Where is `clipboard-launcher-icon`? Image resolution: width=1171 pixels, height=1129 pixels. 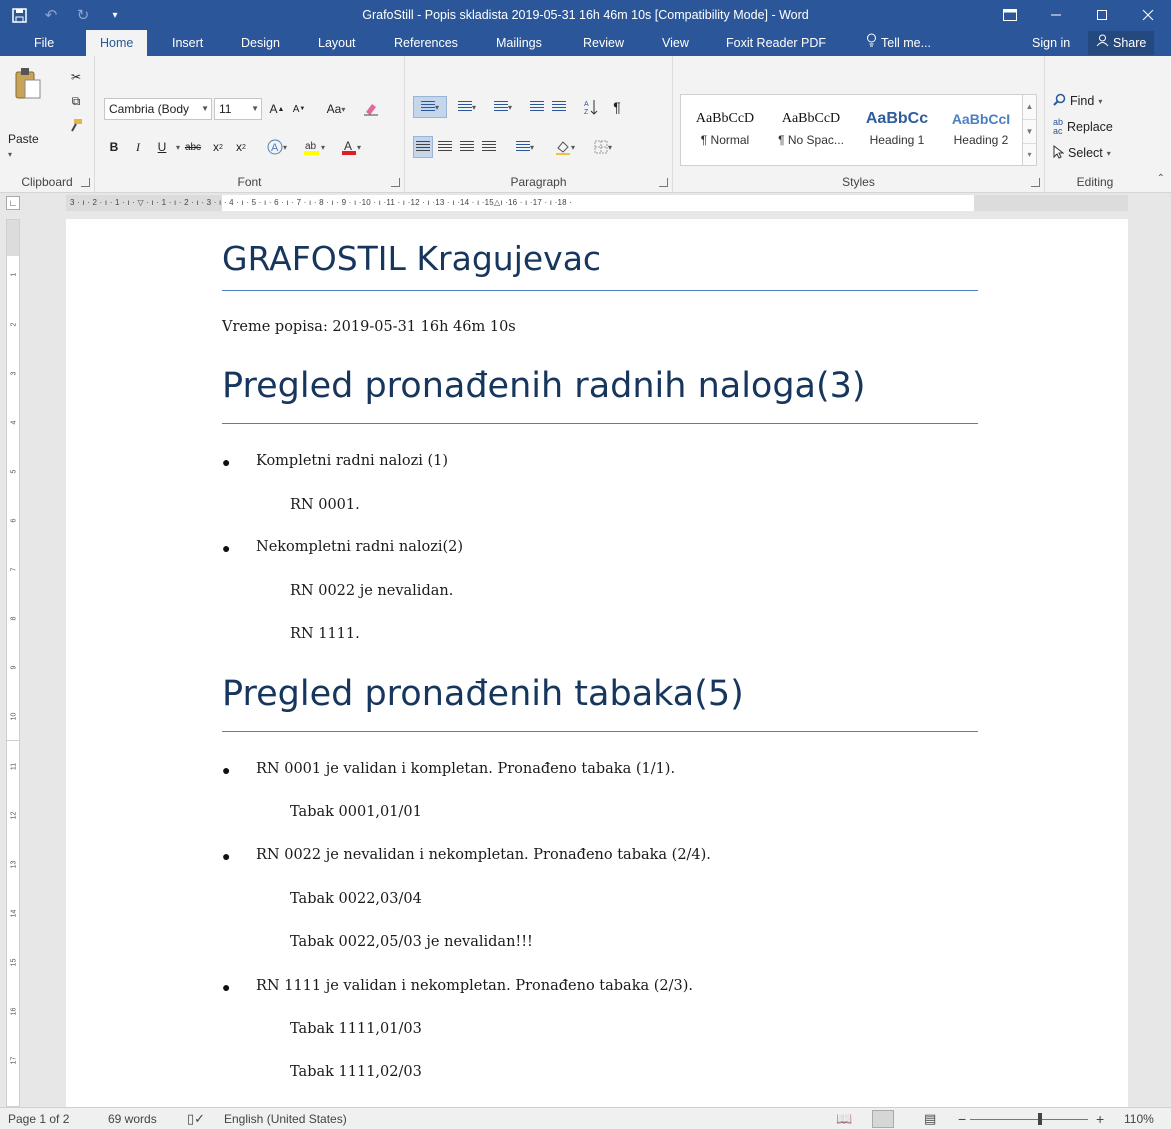 clipboard-launcher-icon is located at coordinates (85, 182).